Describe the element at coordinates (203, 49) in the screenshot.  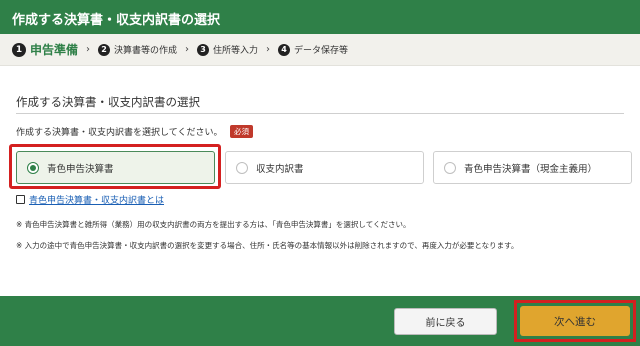
I see `step-number: 3` at that location.